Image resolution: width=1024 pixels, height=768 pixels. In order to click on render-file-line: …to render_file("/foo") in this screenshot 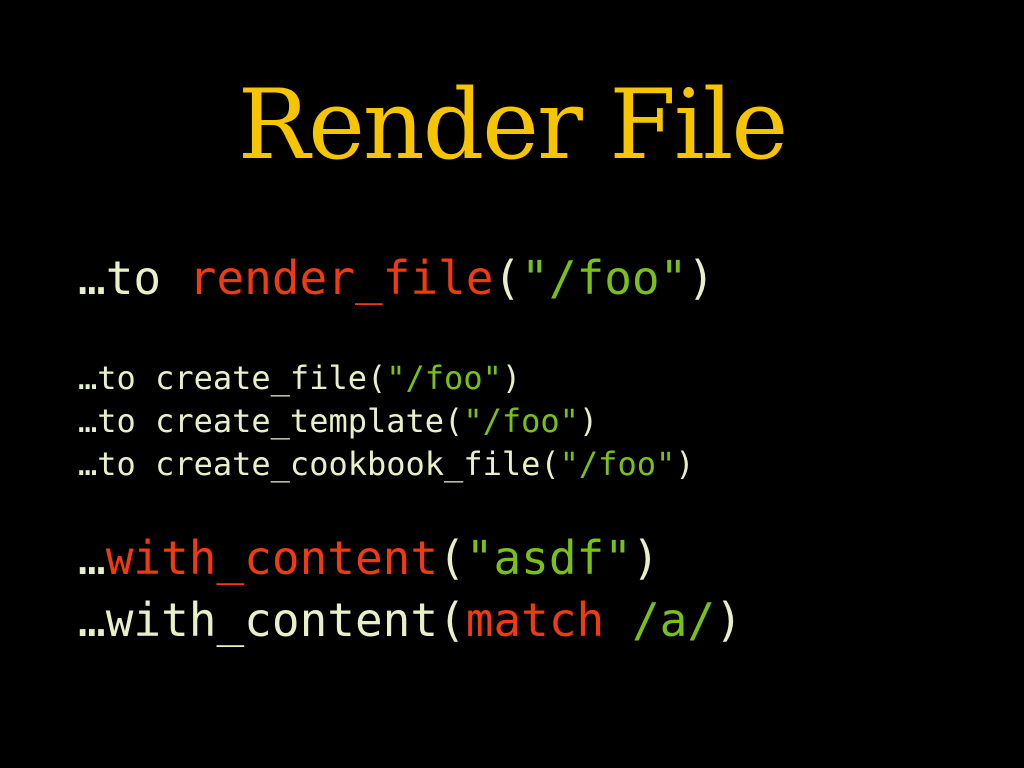, I will do `click(396, 278)`.